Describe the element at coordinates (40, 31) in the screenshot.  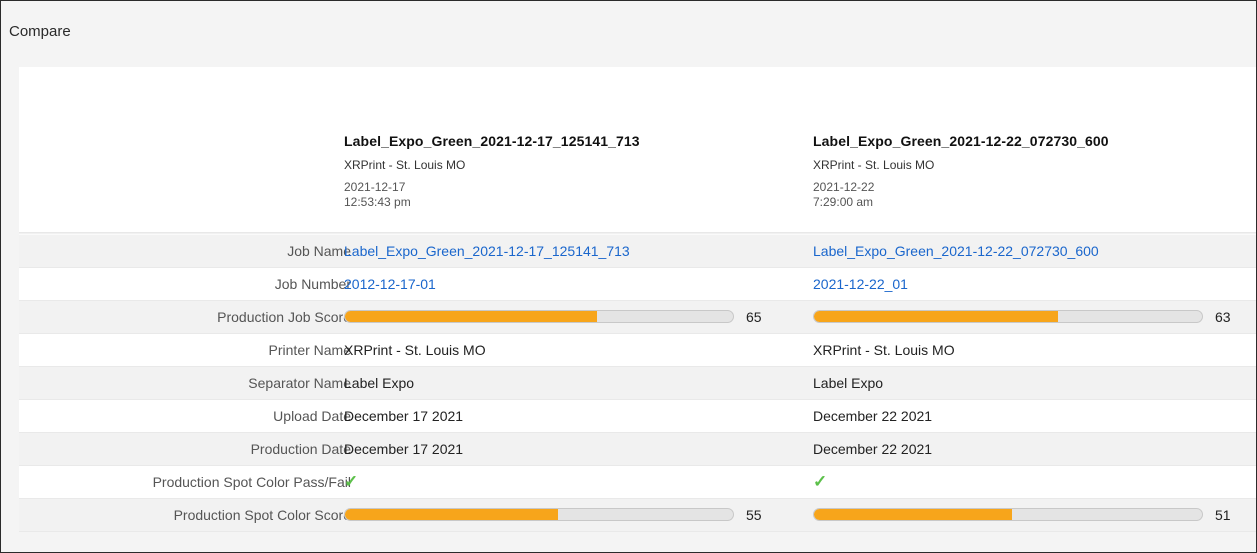
I see `window-title: Compare` at that location.